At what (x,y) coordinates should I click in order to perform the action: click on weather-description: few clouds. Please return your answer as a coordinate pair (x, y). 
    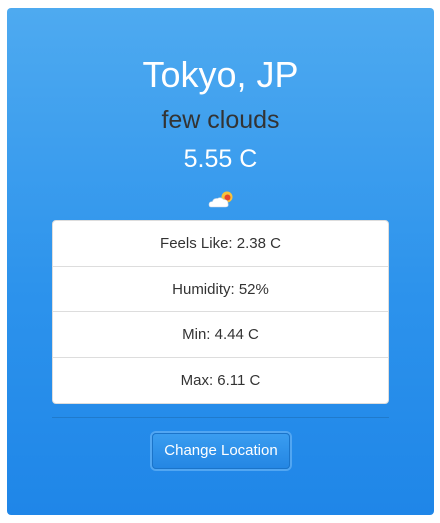
    Looking at the image, I should click on (220, 120).